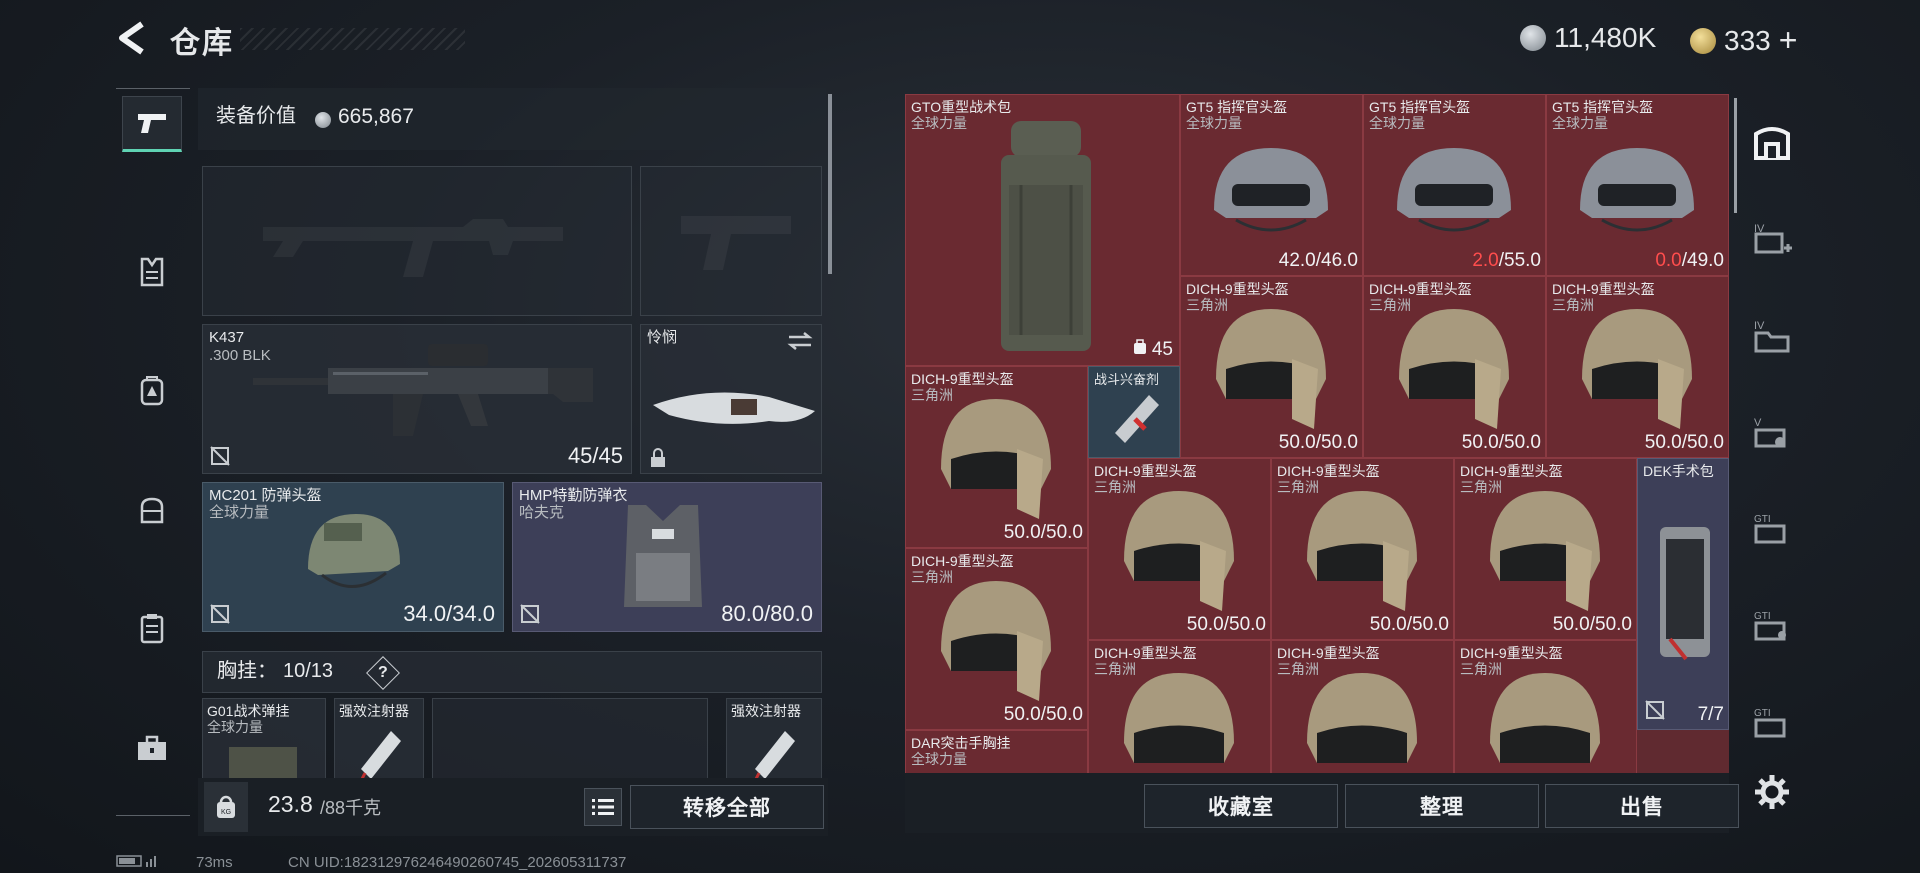 Image resolution: width=1920 pixels, height=873 pixels. I want to click on grid-item-chest-rig: DAR突击手胸挂 全球力量, so click(996, 751).